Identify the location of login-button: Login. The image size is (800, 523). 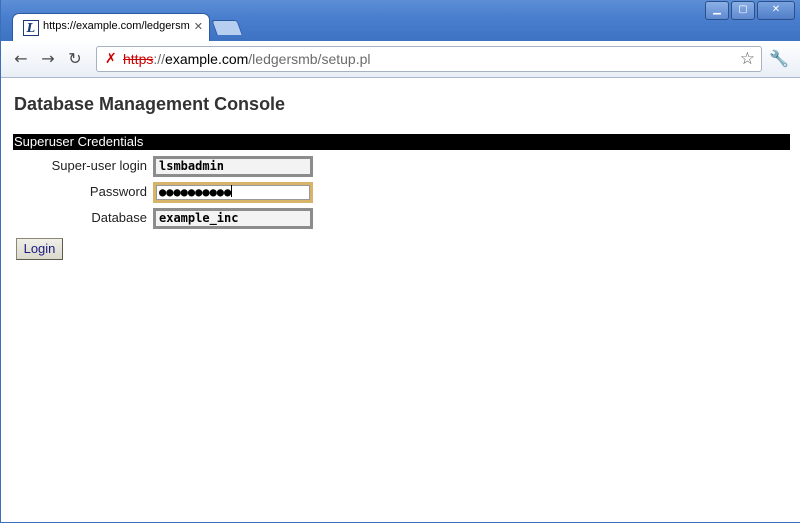
(39, 249).